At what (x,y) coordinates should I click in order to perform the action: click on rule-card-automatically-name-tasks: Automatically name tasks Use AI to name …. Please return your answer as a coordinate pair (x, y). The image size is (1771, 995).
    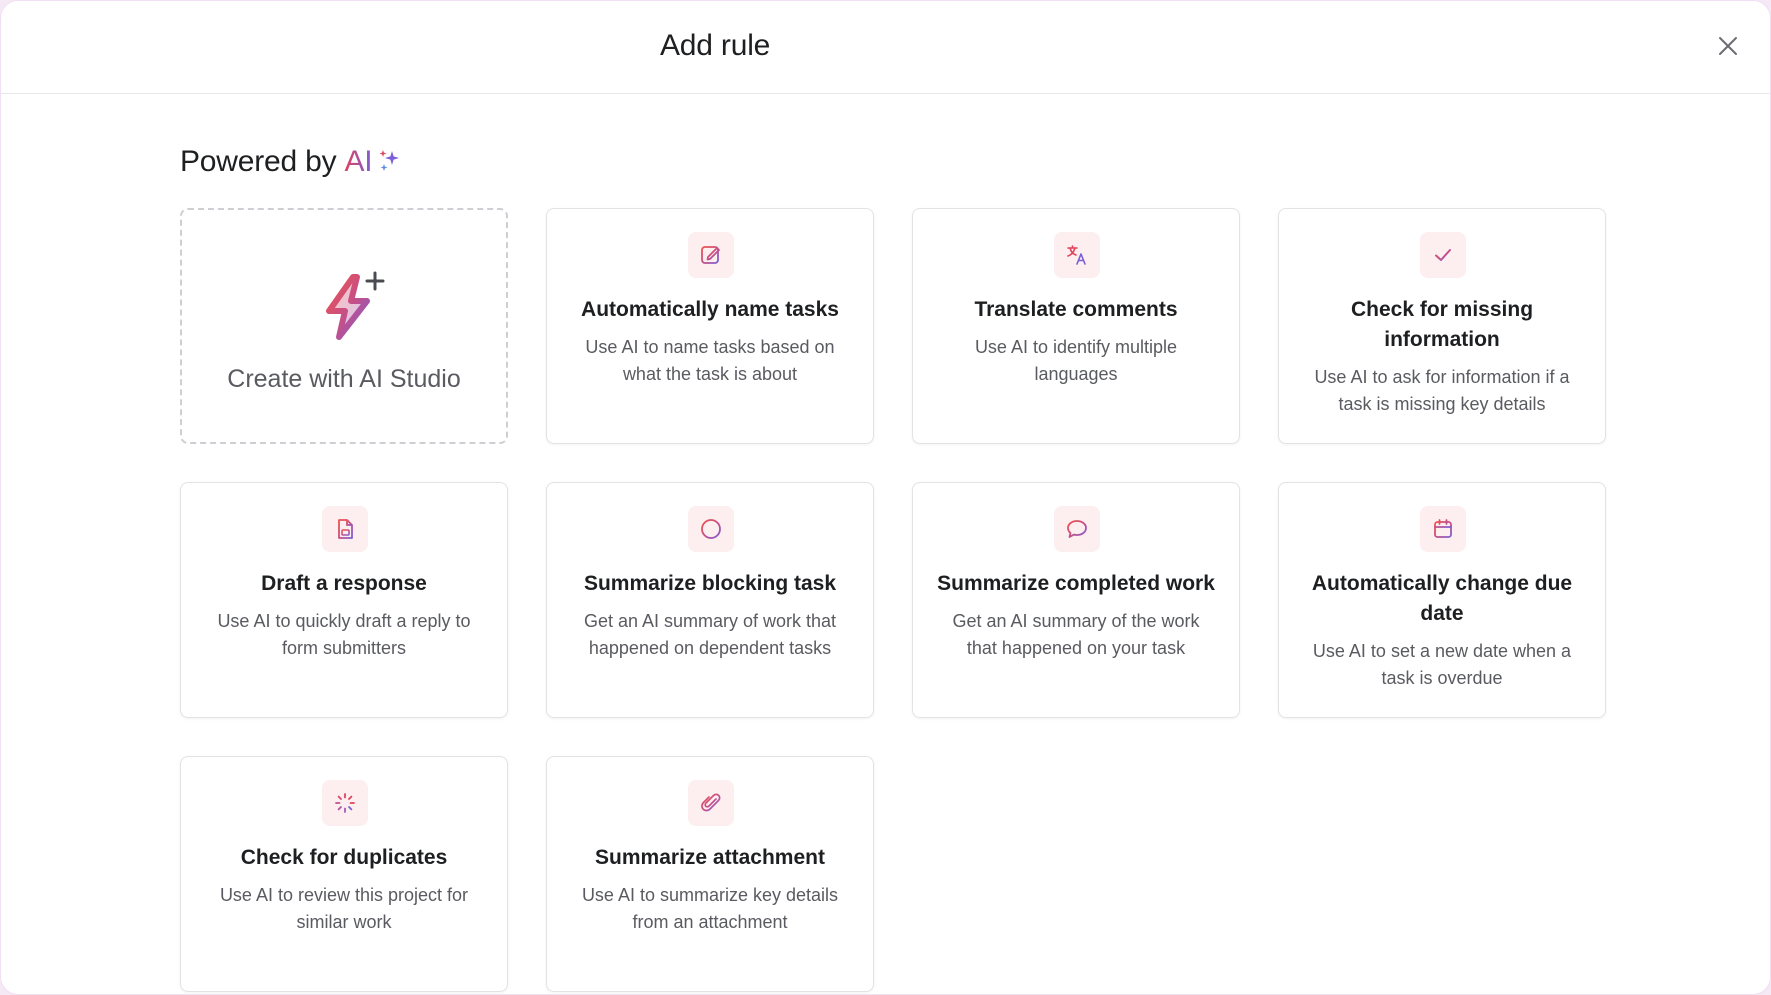
    Looking at the image, I should click on (710, 326).